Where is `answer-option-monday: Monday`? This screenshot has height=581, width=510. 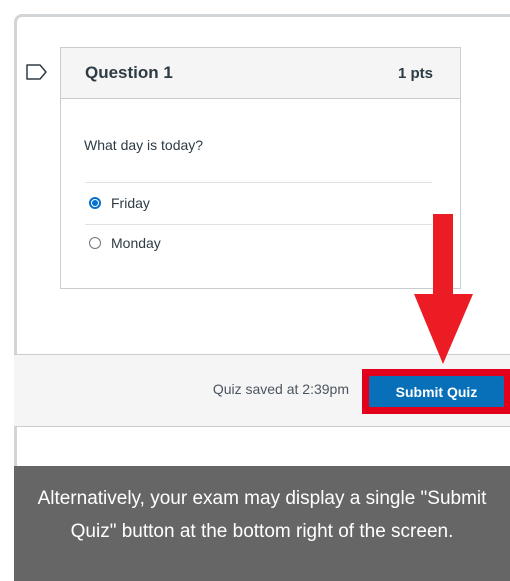
answer-option-monday: Monday is located at coordinates (254, 243).